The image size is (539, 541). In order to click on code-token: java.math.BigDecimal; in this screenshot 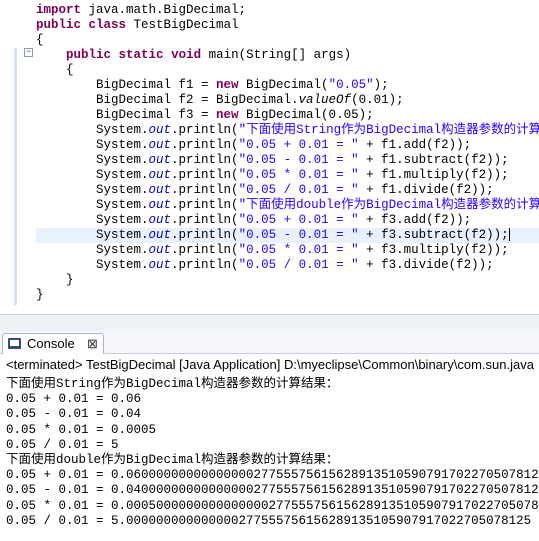, I will do `click(164, 10)`.